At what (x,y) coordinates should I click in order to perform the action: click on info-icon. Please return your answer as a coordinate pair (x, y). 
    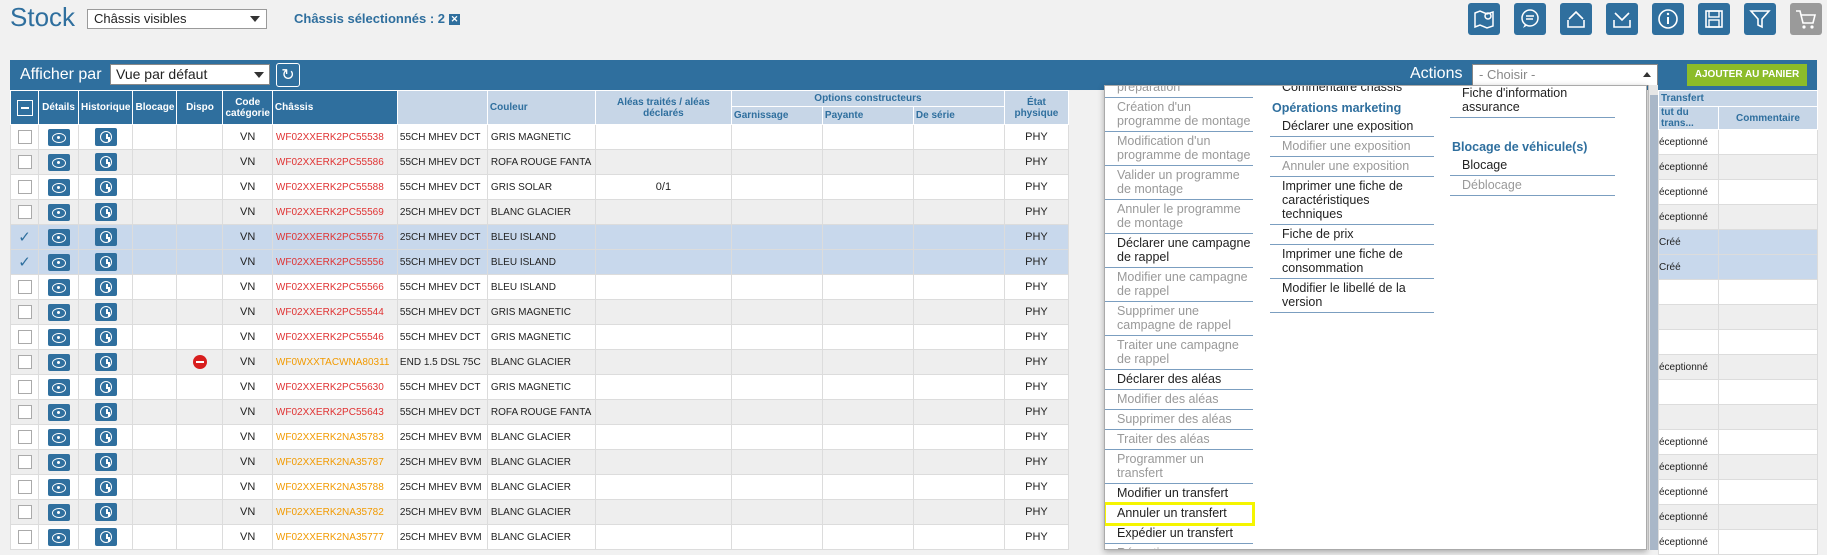
    Looking at the image, I should click on (1668, 19).